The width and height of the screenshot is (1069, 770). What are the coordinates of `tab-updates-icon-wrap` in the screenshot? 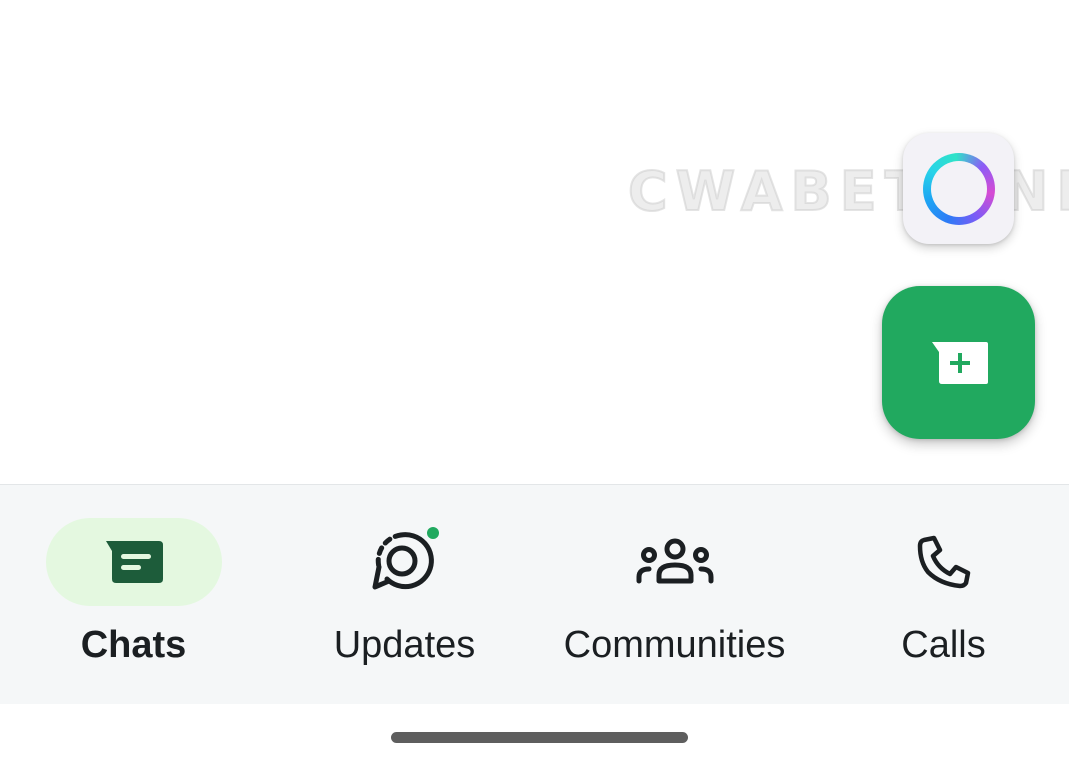 It's located at (405, 562).